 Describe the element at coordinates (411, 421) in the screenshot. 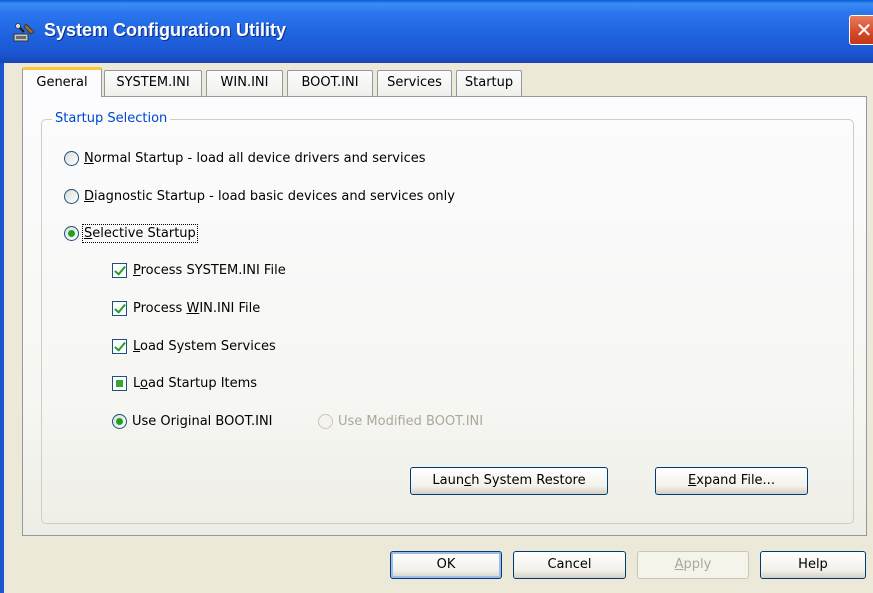

I see `use-modified-boot-ini-label: Use Modified BOOT.INI` at that location.